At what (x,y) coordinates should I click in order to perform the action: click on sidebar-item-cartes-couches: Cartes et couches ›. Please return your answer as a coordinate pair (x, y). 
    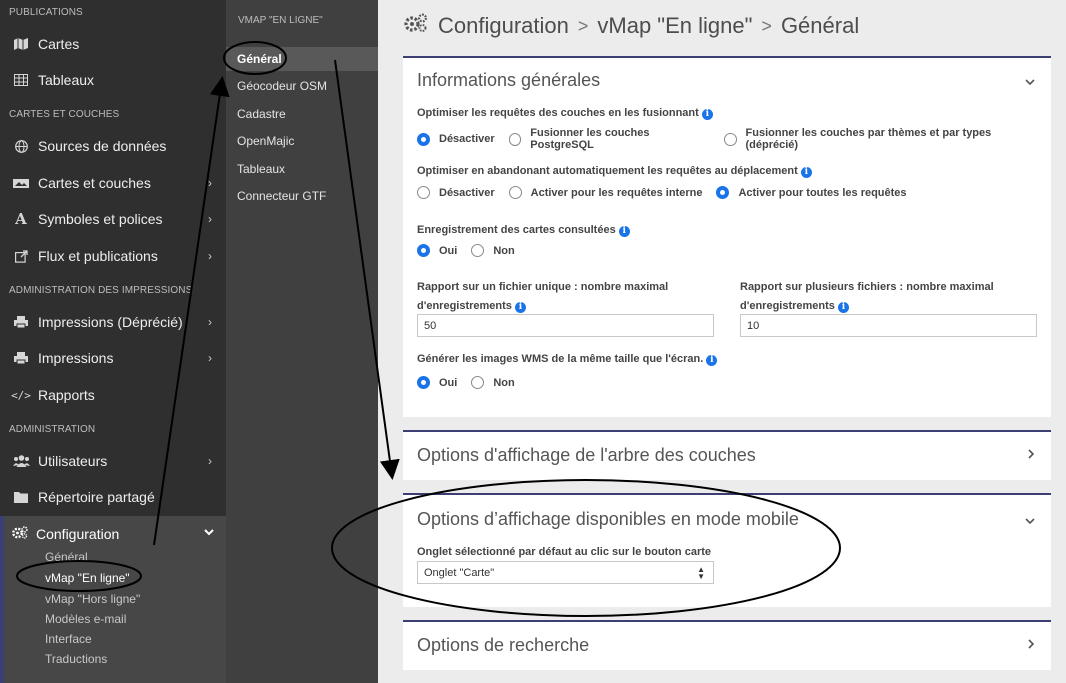
    Looking at the image, I should click on (113, 183).